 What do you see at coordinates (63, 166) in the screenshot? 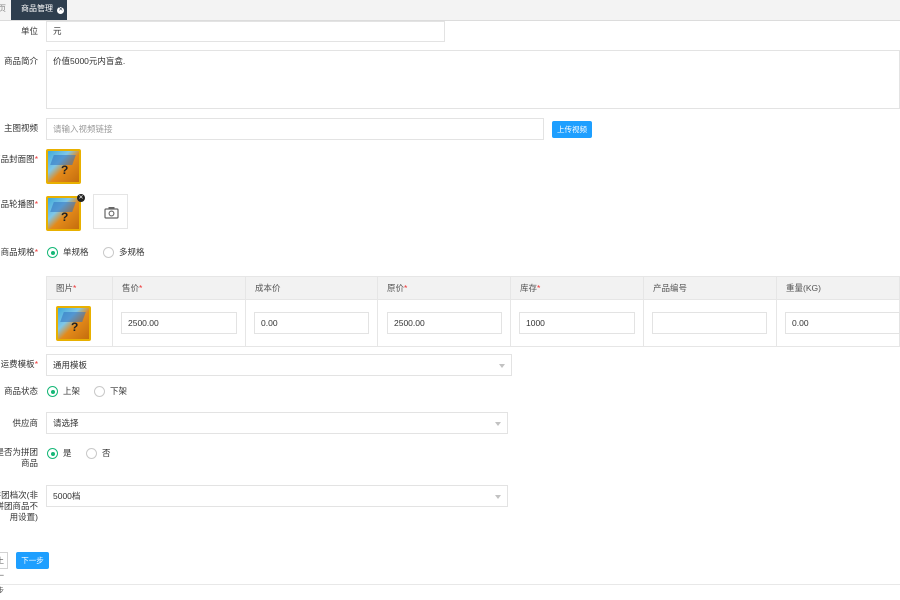
I see `cover-image: ?` at bounding box center [63, 166].